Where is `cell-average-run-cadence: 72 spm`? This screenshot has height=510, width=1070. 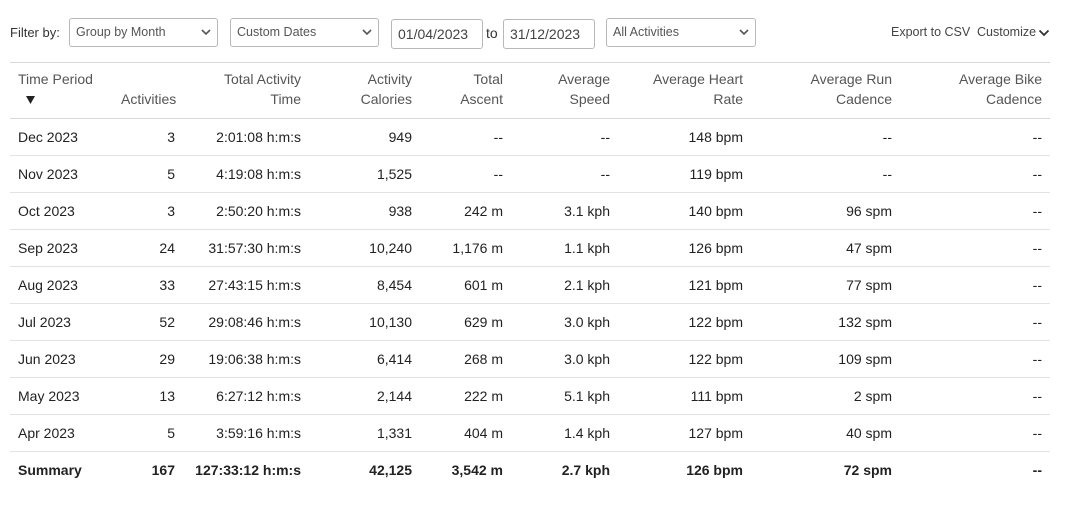 cell-average-run-cadence: 72 spm is located at coordinates (867, 470).